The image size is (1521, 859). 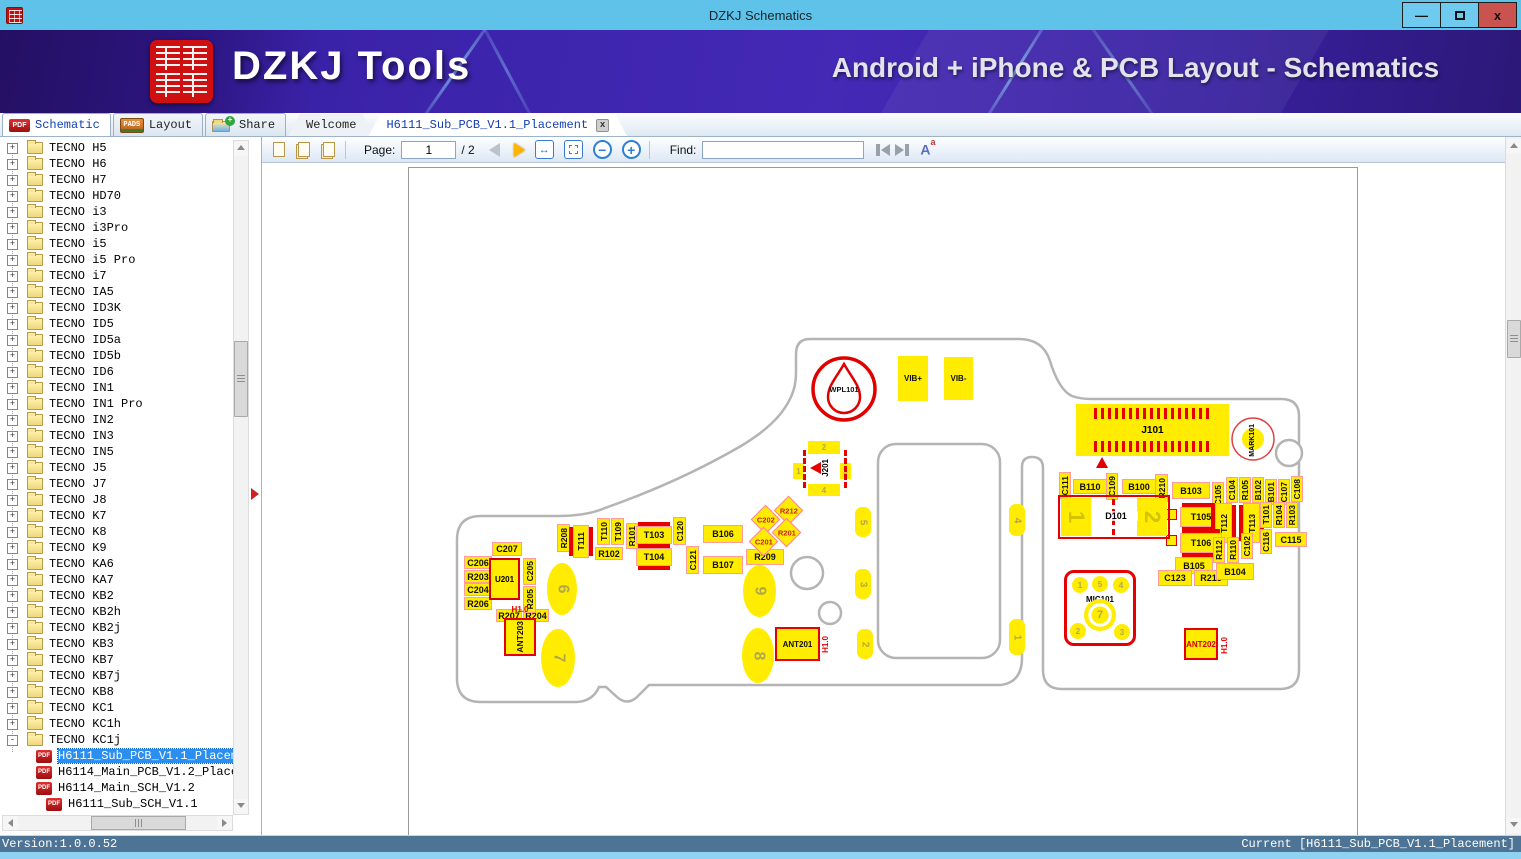 I want to click on facing-pages-icon, so click(x=304, y=150).